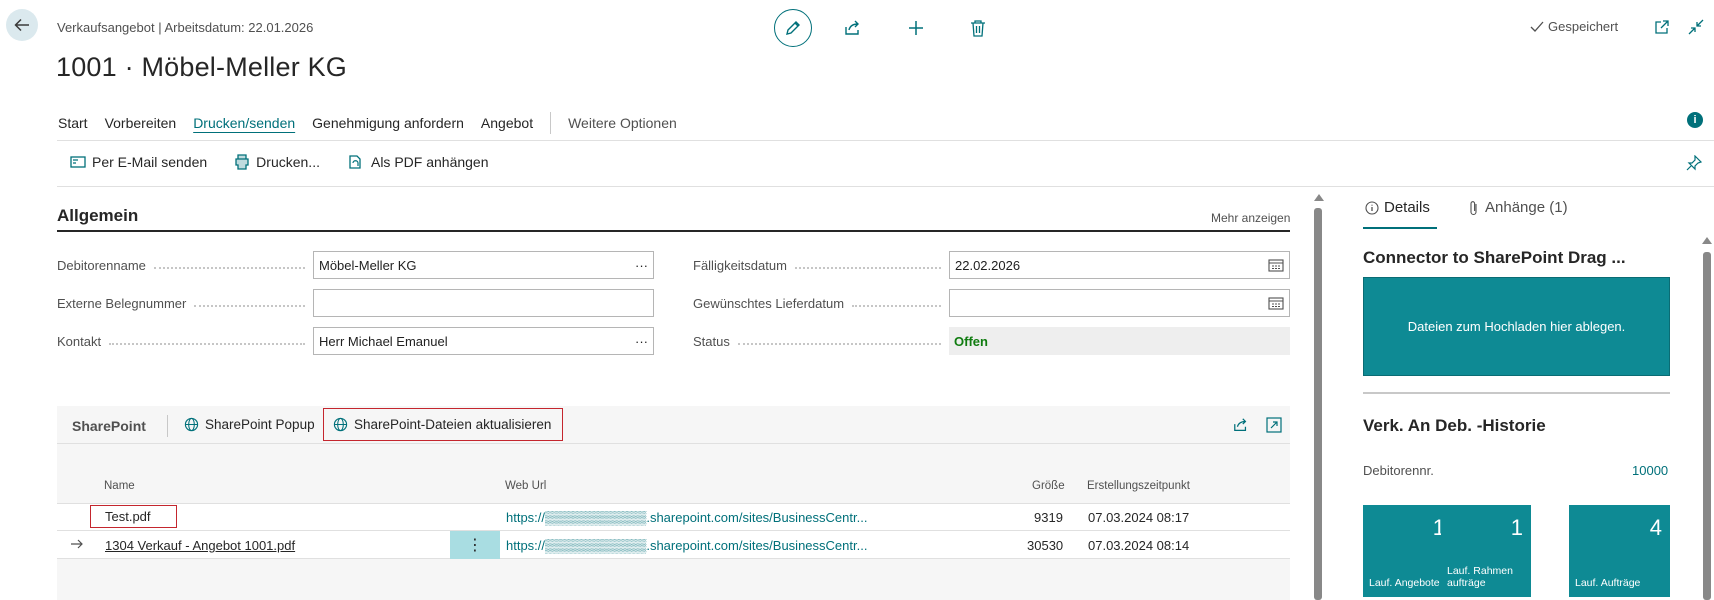  I want to click on sharepoint-title: SharePoint, so click(109, 426).